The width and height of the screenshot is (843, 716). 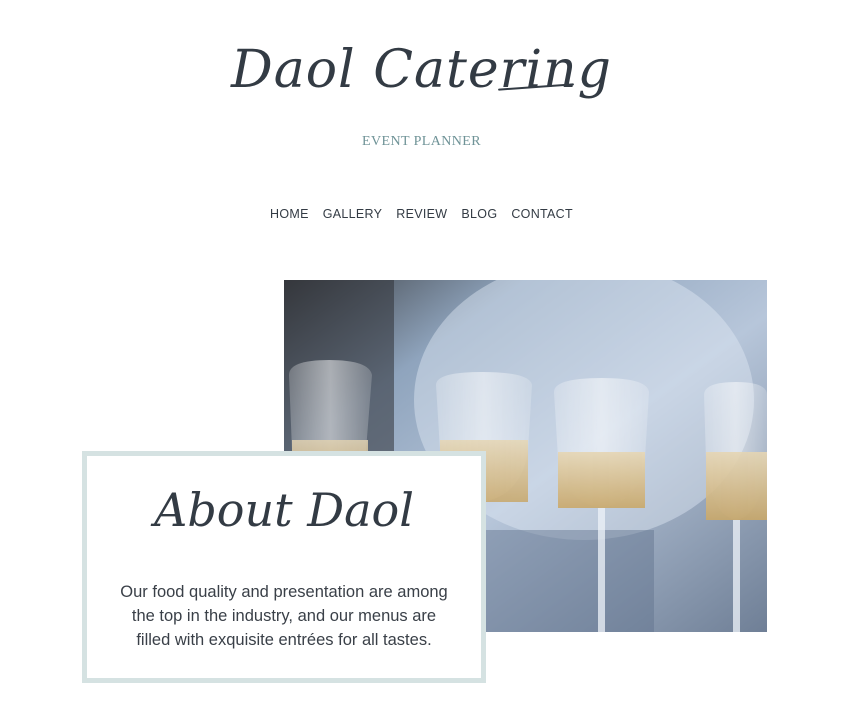 I want to click on nav-gallery: GALLERY, so click(x=353, y=214).